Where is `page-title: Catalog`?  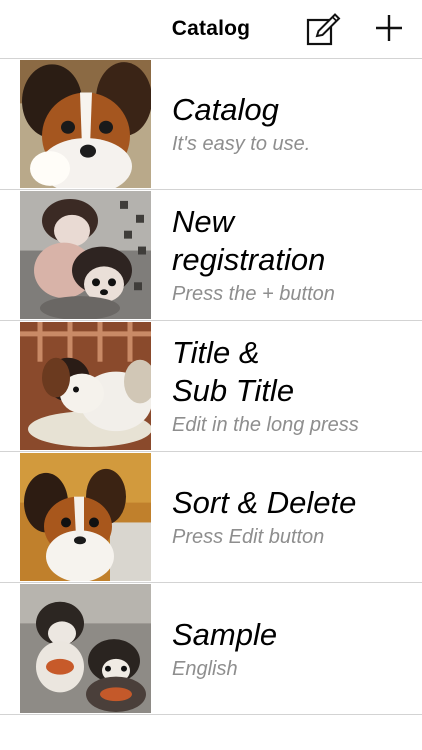
page-title: Catalog is located at coordinates (211, 28).